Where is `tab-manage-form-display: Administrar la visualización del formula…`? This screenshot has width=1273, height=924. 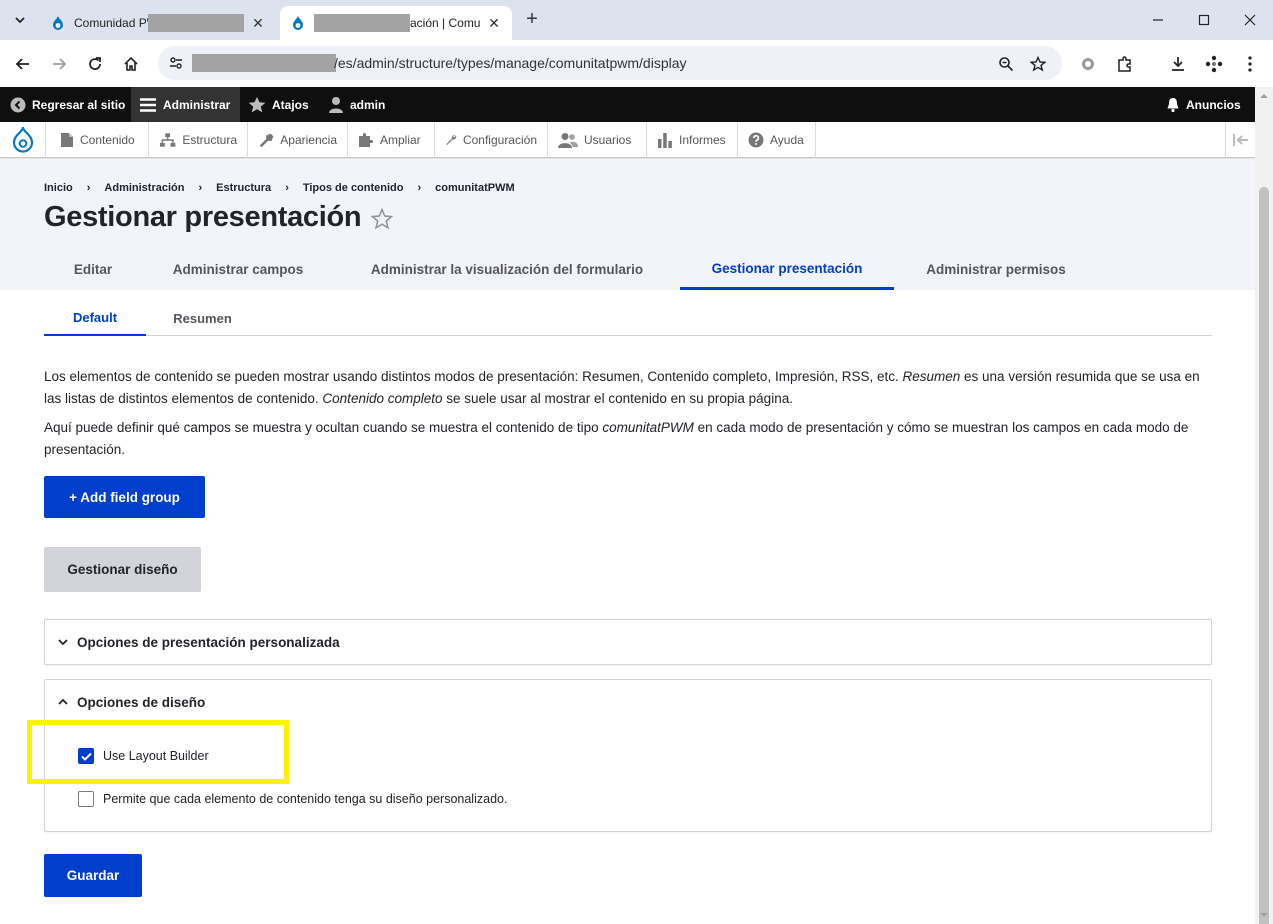
tab-manage-form-display: Administrar la visualización del formula… is located at coordinates (507, 269).